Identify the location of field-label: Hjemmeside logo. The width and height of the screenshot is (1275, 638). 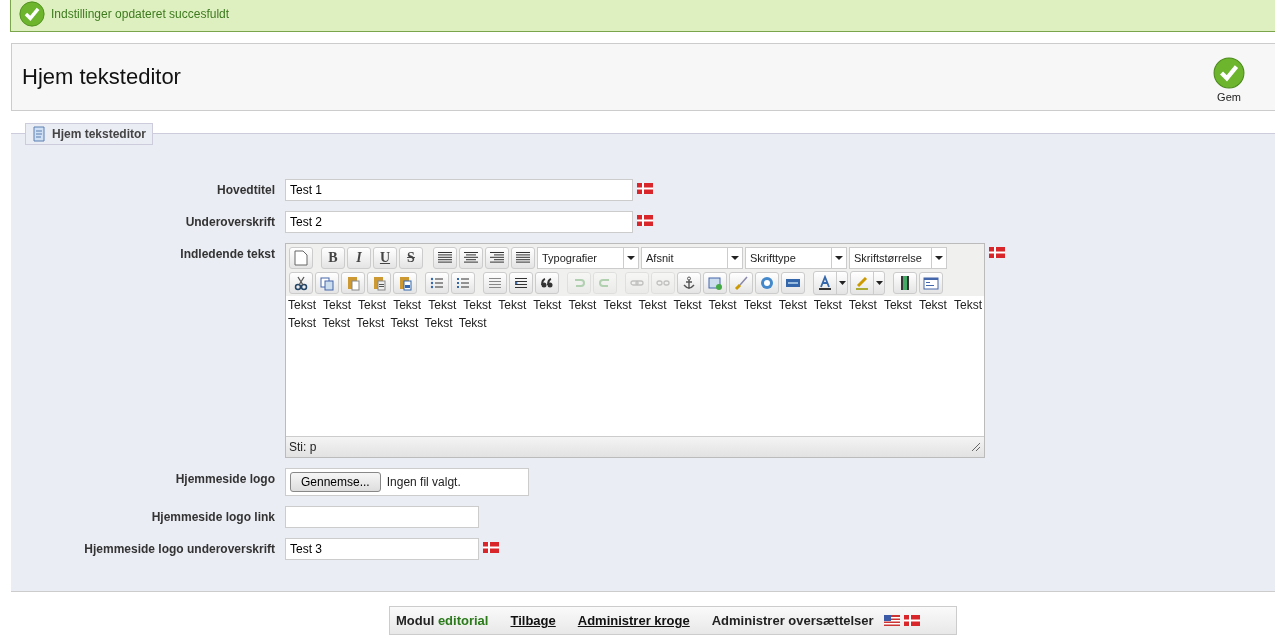
(224, 478).